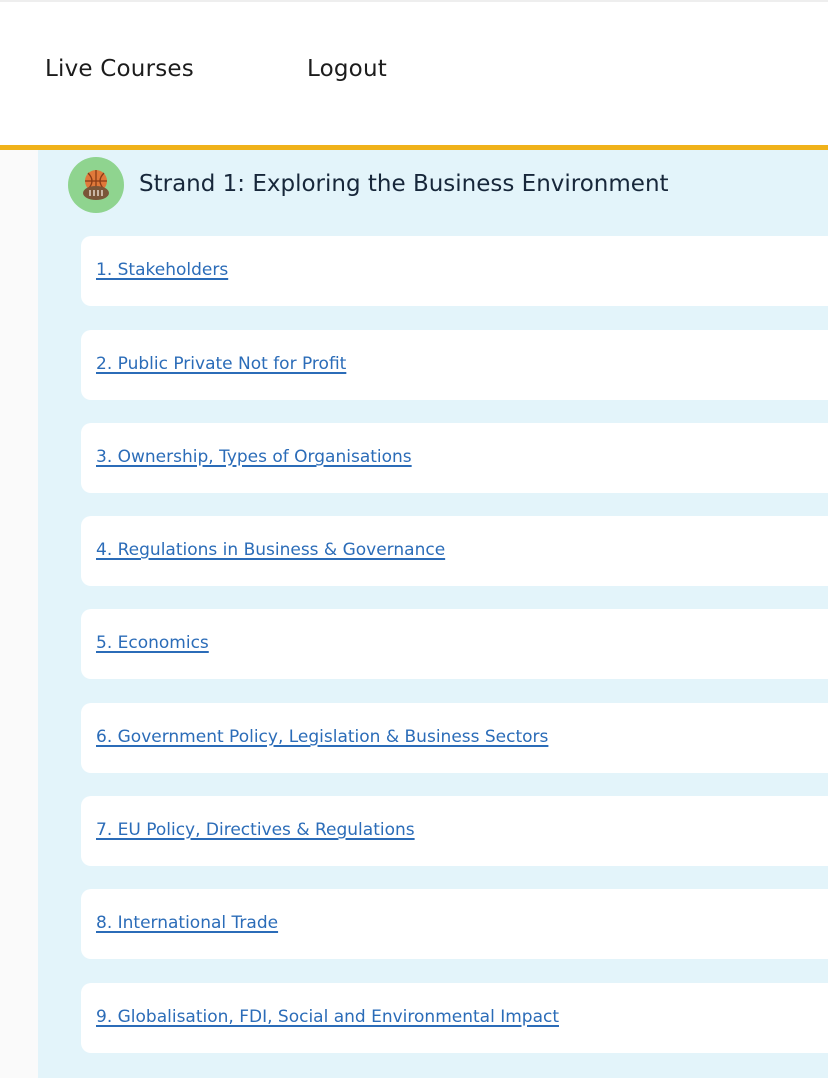 This screenshot has width=828, height=1078. What do you see at coordinates (454, 924) in the screenshot?
I see `topic-card: 8. International Trade` at bounding box center [454, 924].